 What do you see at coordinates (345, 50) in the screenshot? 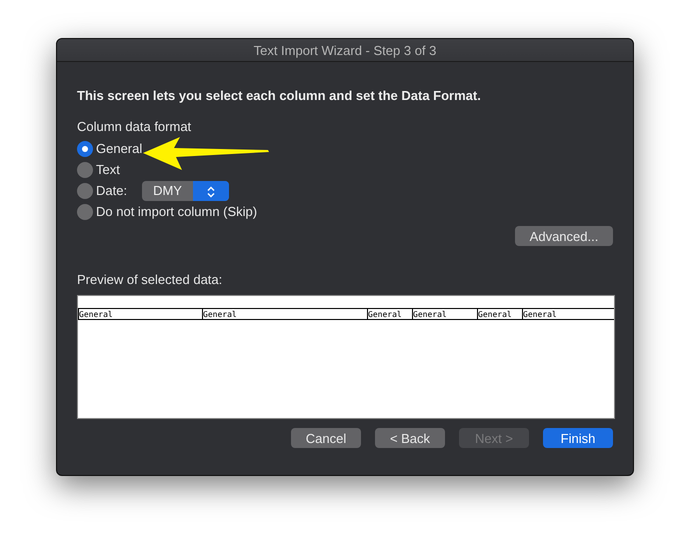
I see `window-title: Text Import Wizard - Step 3 of 3` at bounding box center [345, 50].